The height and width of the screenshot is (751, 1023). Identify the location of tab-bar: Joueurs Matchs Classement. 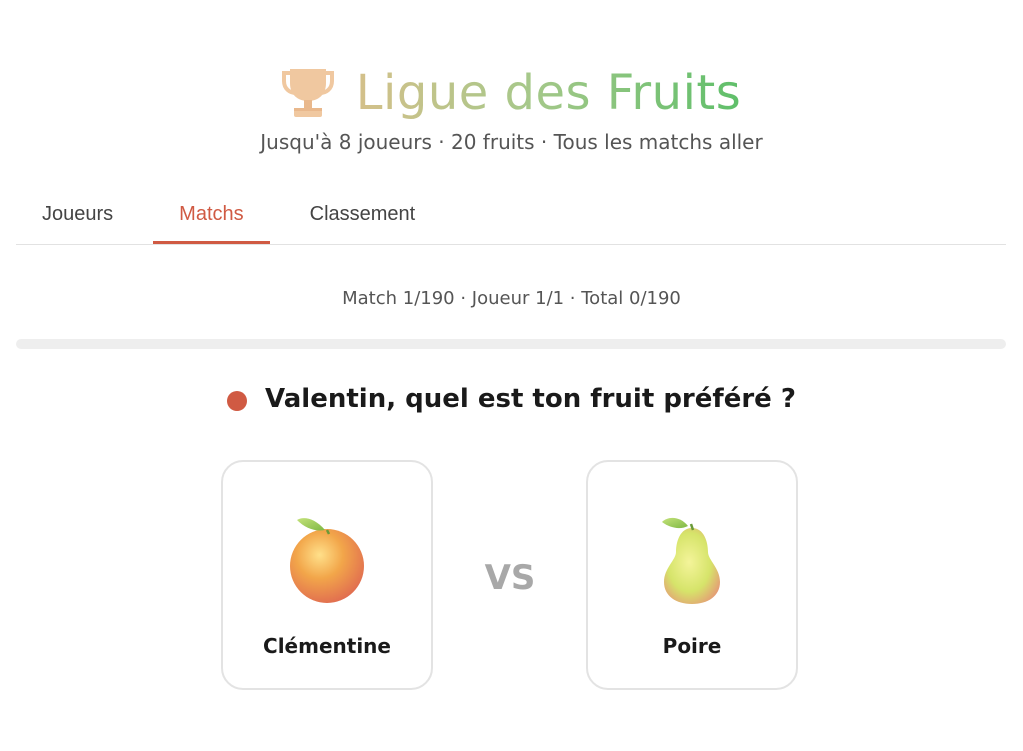
(511, 215).